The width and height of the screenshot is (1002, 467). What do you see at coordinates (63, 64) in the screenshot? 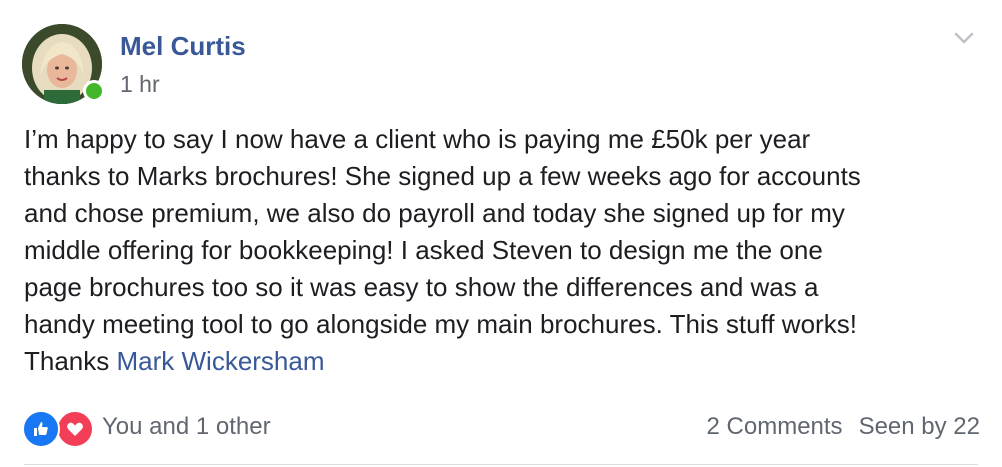
I see `avatar-wrapper` at bounding box center [63, 64].